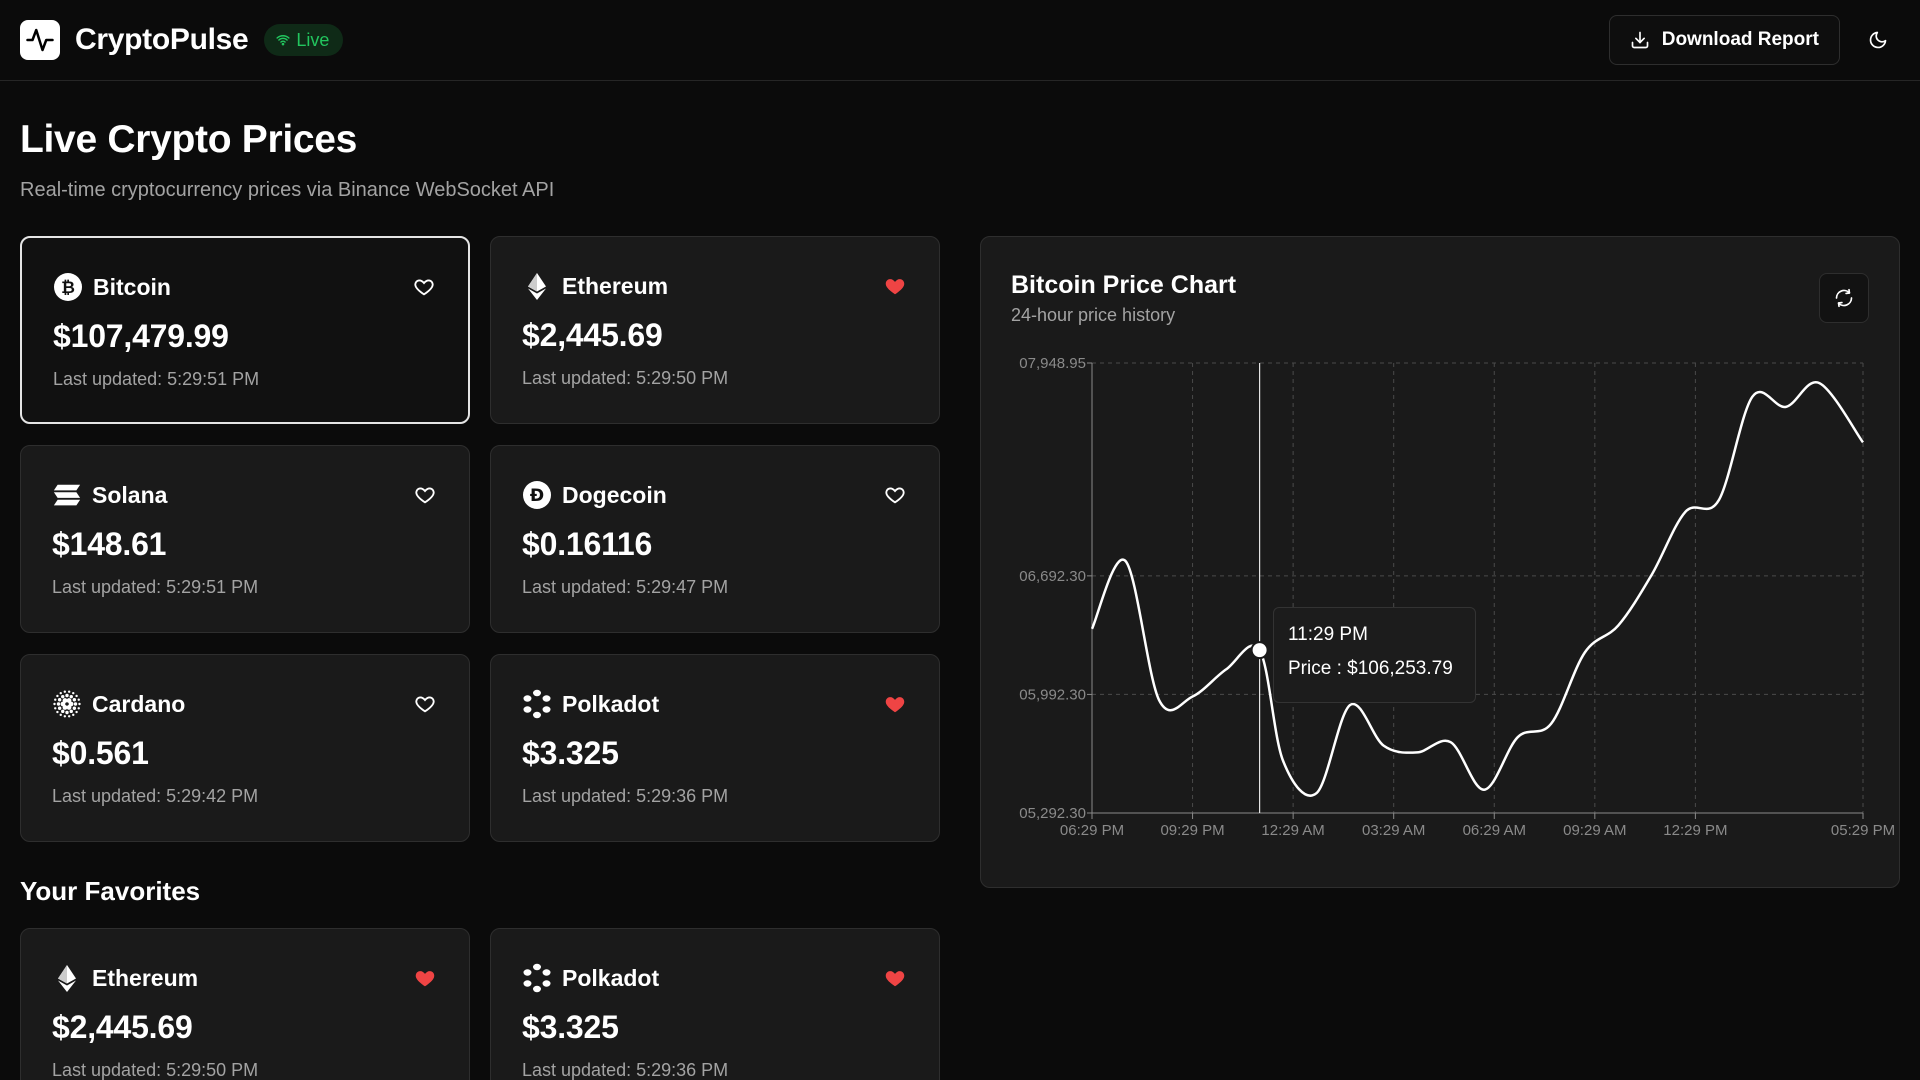  I want to click on coin-last-updated: Last updated: 5:29:47 PM, so click(625, 587).